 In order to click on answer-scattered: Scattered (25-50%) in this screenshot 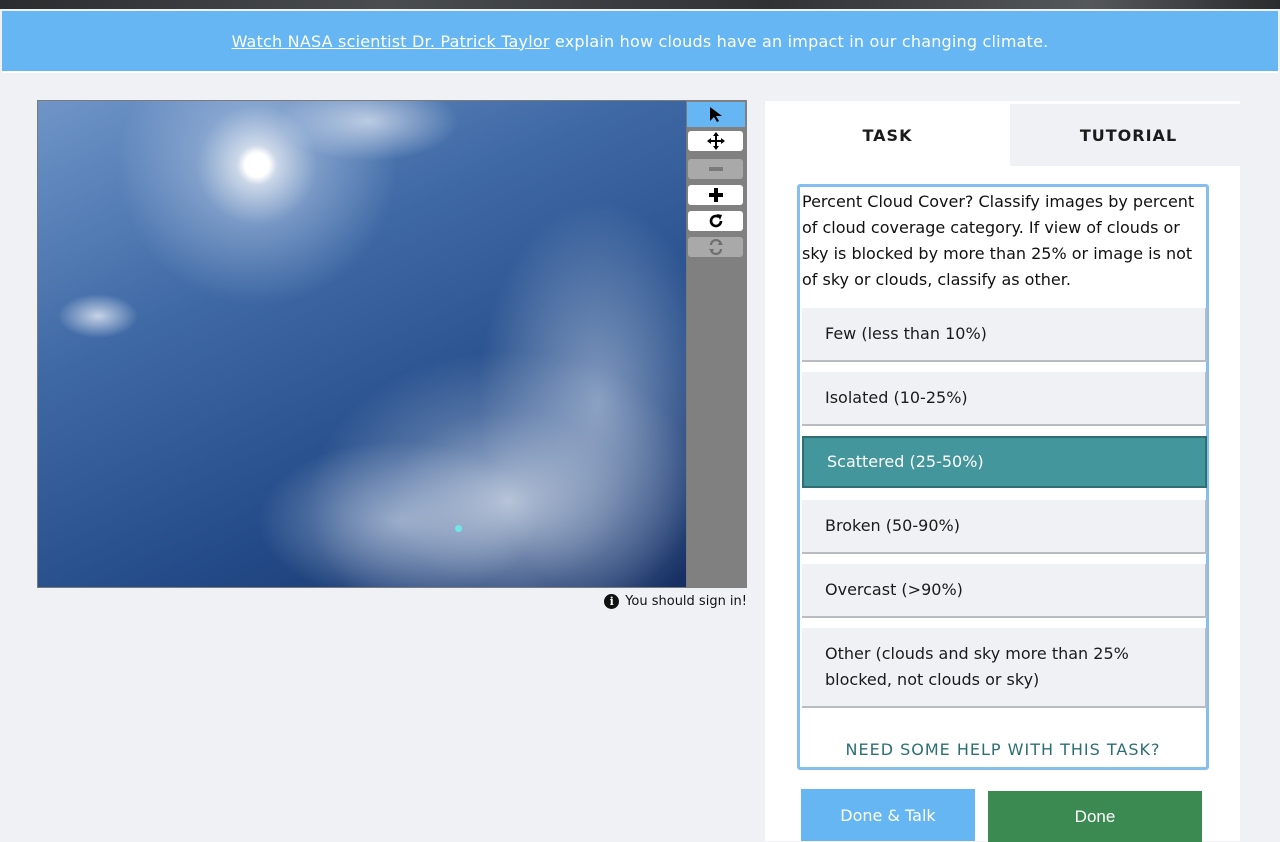, I will do `click(1004, 462)`.